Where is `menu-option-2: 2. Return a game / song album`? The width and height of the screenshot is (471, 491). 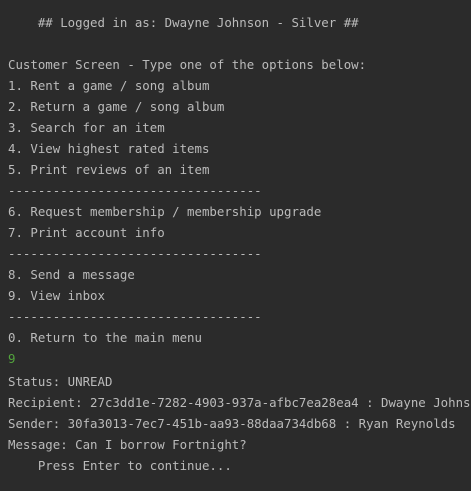
menu-option-2: 2. Return a game / song album is located at coordinates (116, 106).